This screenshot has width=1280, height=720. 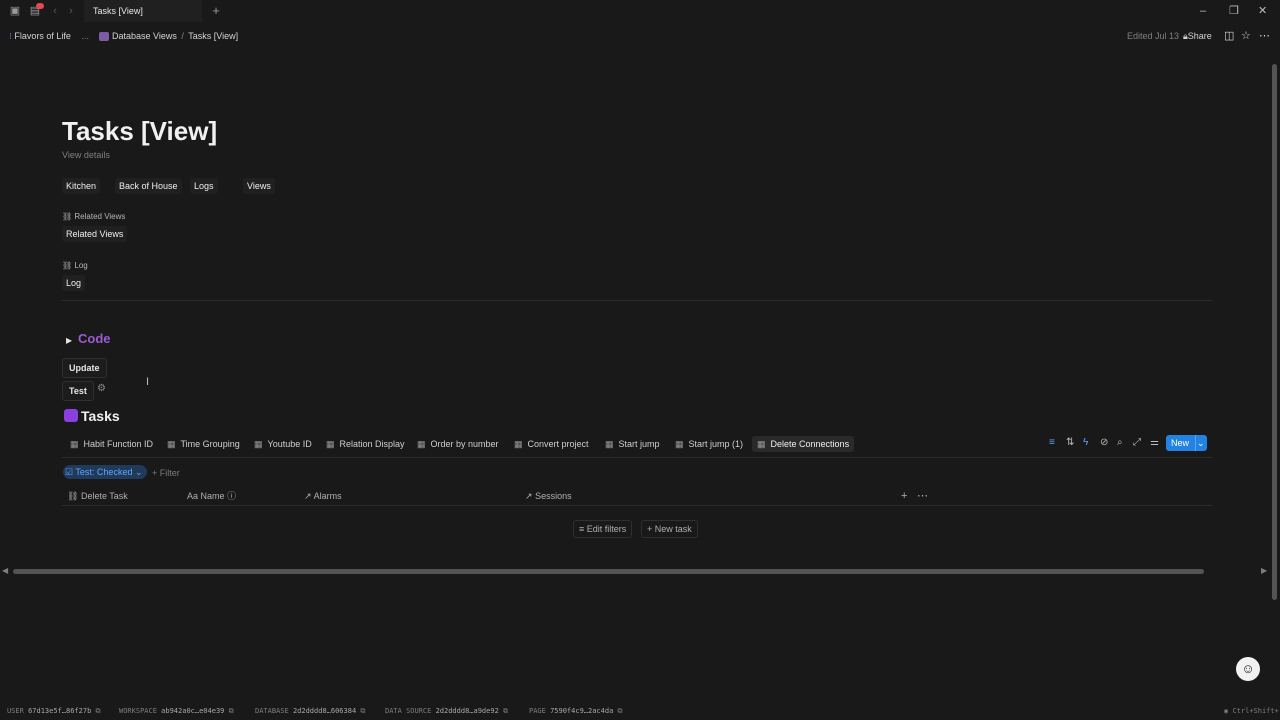 What do you see at coordinates (1070, 443) in the screenshot?
I see `sort-icon: ⇅` at bounding box center [1070, 443].